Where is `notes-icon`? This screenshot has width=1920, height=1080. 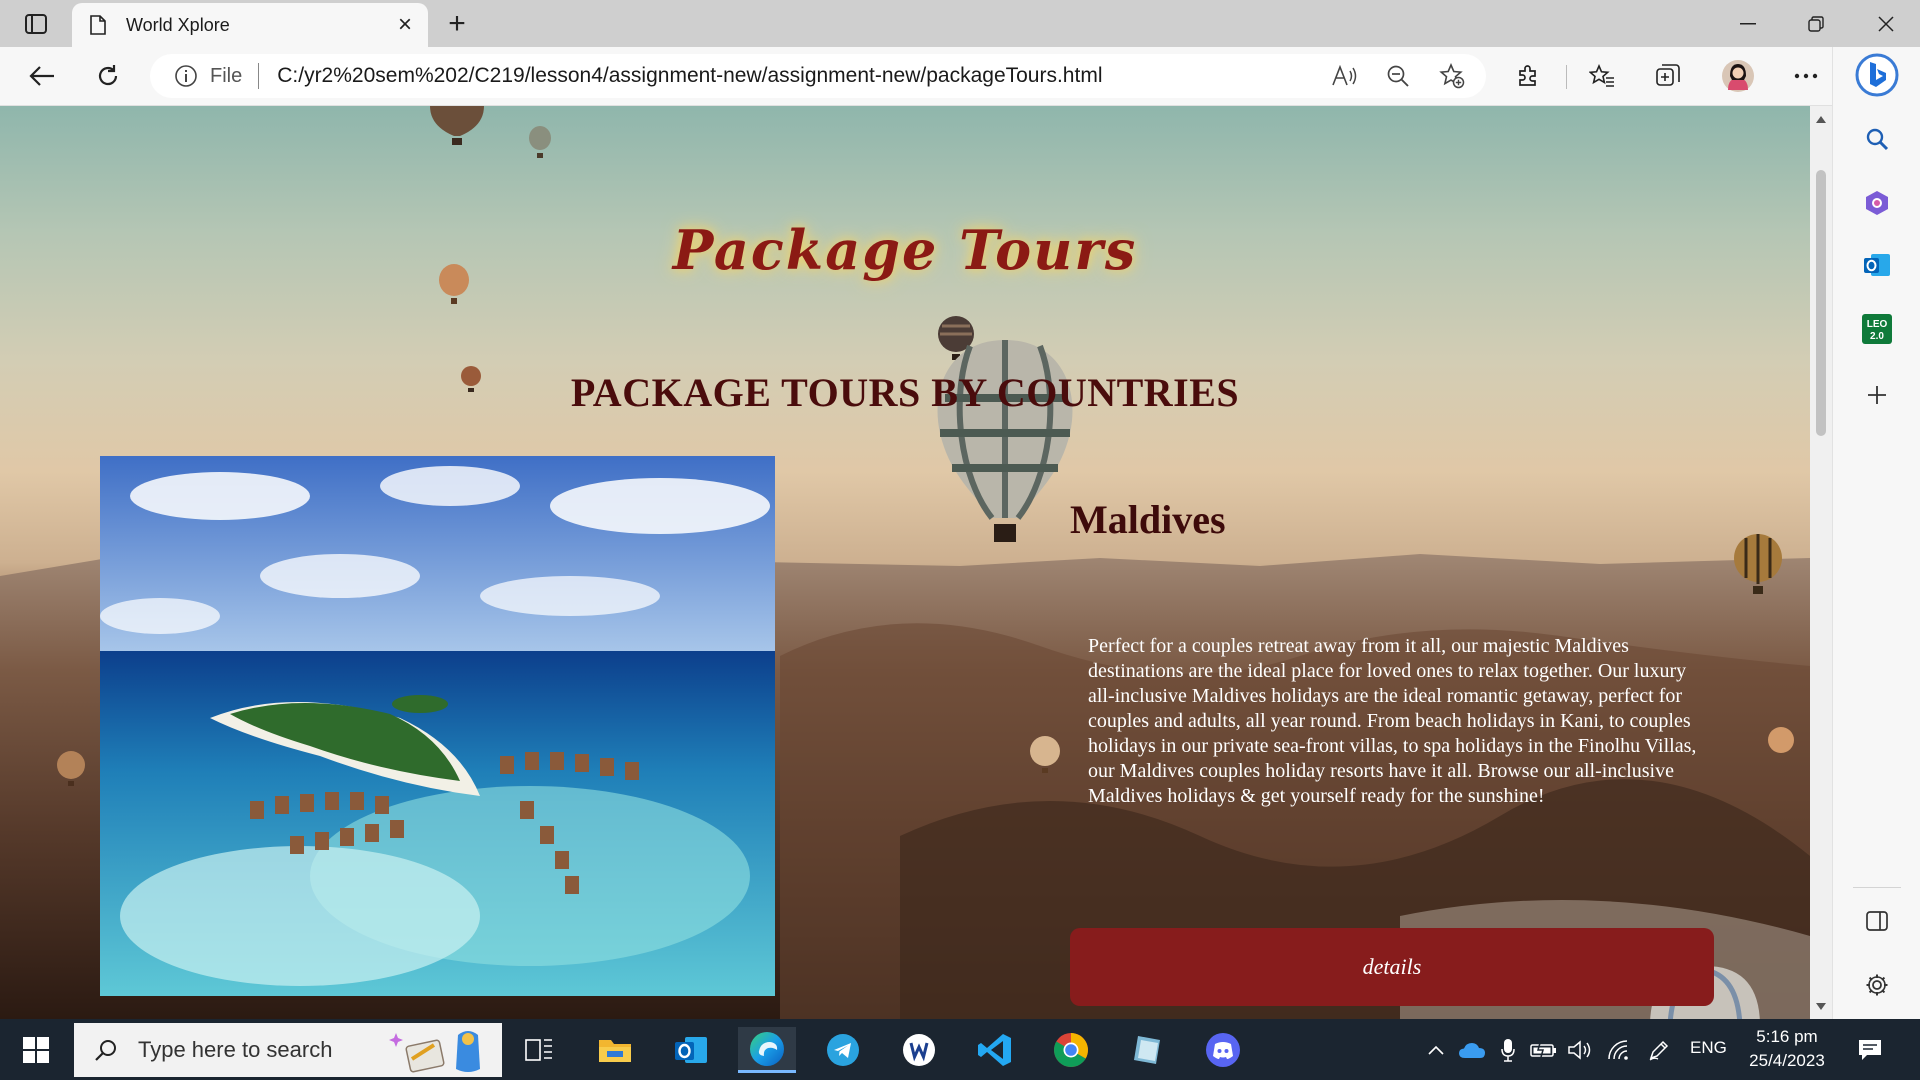
notes-icon is located at coordinates (1147, 1050).